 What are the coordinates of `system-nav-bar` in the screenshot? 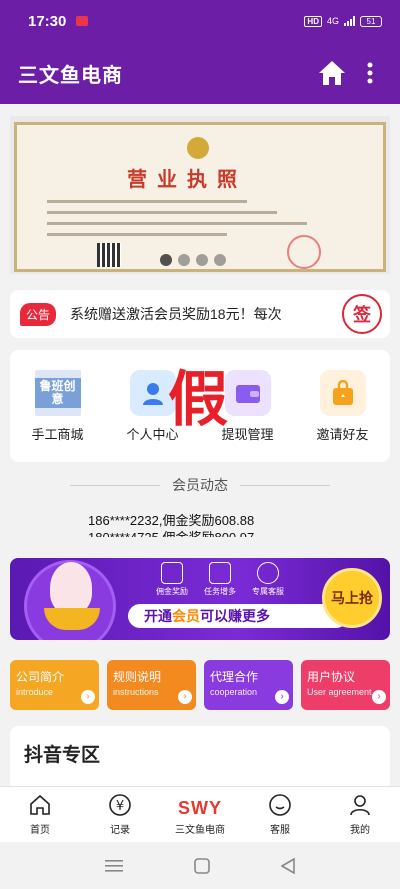 It's located at (200, 865).